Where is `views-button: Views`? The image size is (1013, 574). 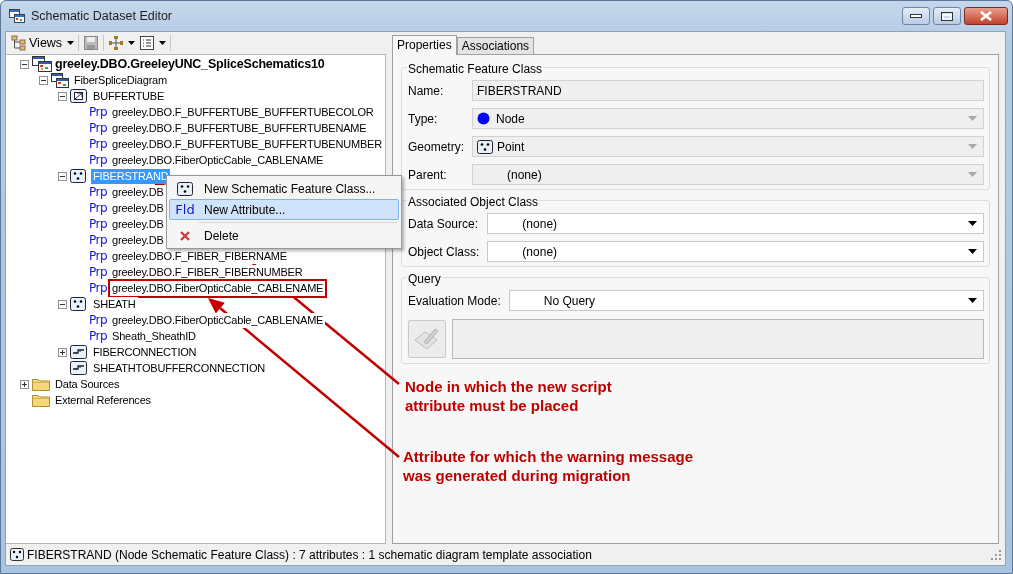 views-button: Views is located at coordinates (37, 43).